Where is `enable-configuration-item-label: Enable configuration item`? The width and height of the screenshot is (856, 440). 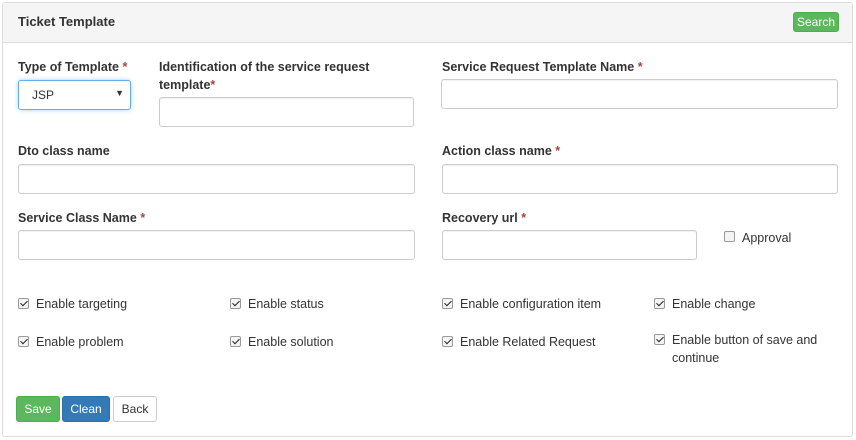
enable-configuration-item-label: Enable configuration item is located at coordinates (531, 304).